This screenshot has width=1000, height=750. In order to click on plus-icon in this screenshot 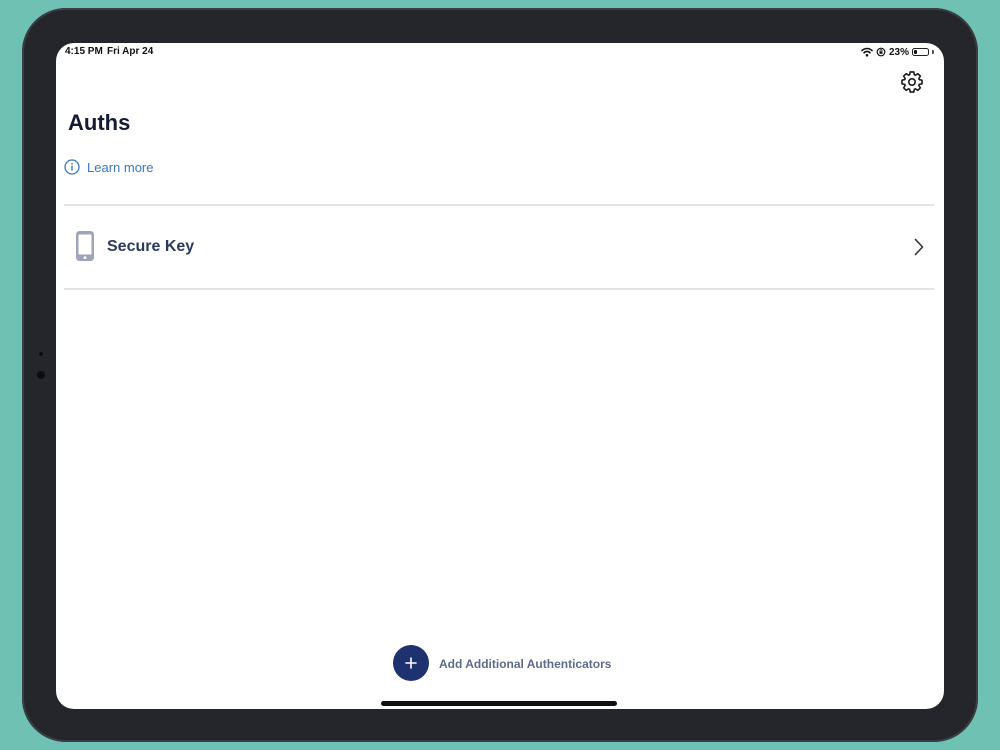, I will do `click(411, 663)`.